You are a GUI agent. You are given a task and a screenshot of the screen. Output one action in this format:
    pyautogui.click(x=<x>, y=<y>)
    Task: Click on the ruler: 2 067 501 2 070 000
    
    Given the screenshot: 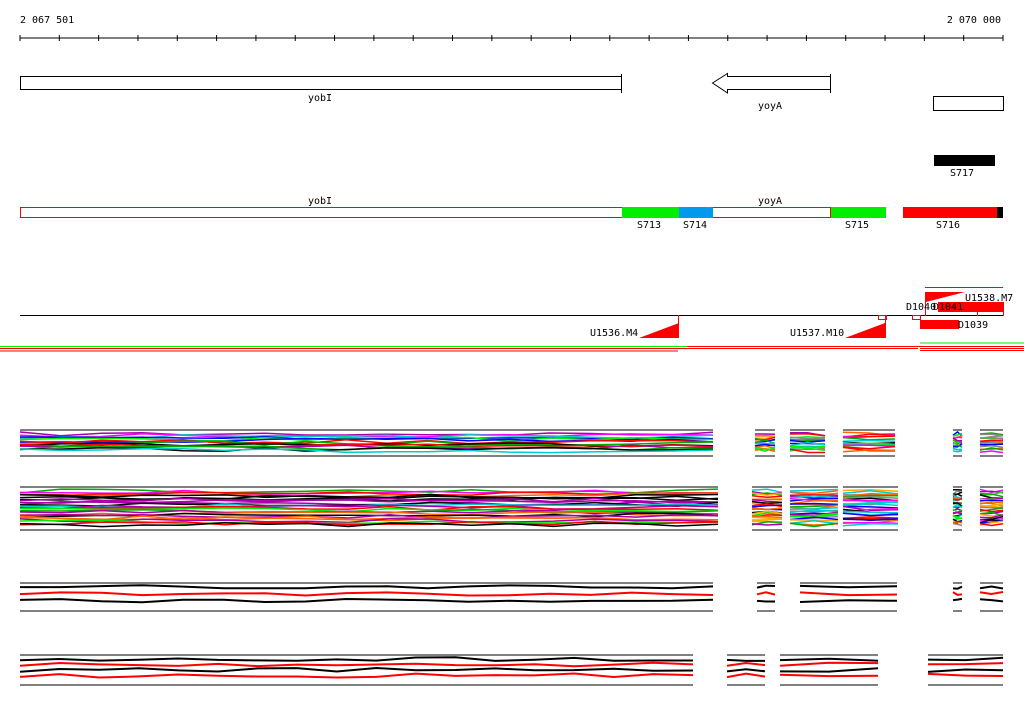 What is the action you would take?
    pyautogui.click(x=511, y=28)
    